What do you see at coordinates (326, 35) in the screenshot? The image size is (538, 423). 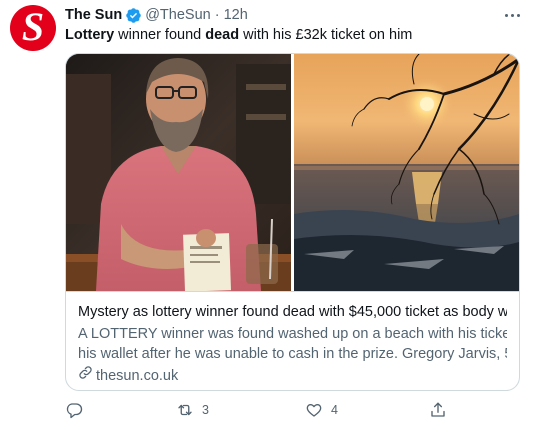 I see `tweet-text-part-4: with his £32k ticket on him` at bounding box center [326, 35].